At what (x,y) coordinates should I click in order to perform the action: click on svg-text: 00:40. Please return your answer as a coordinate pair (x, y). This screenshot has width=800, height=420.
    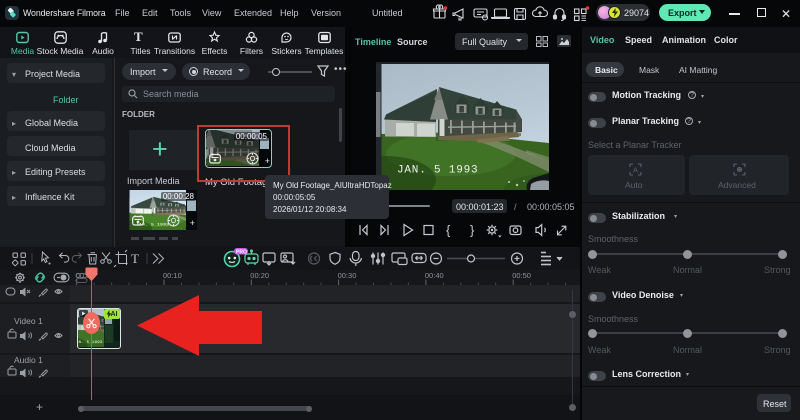
    Looking at the image, I should click on (434, 275).